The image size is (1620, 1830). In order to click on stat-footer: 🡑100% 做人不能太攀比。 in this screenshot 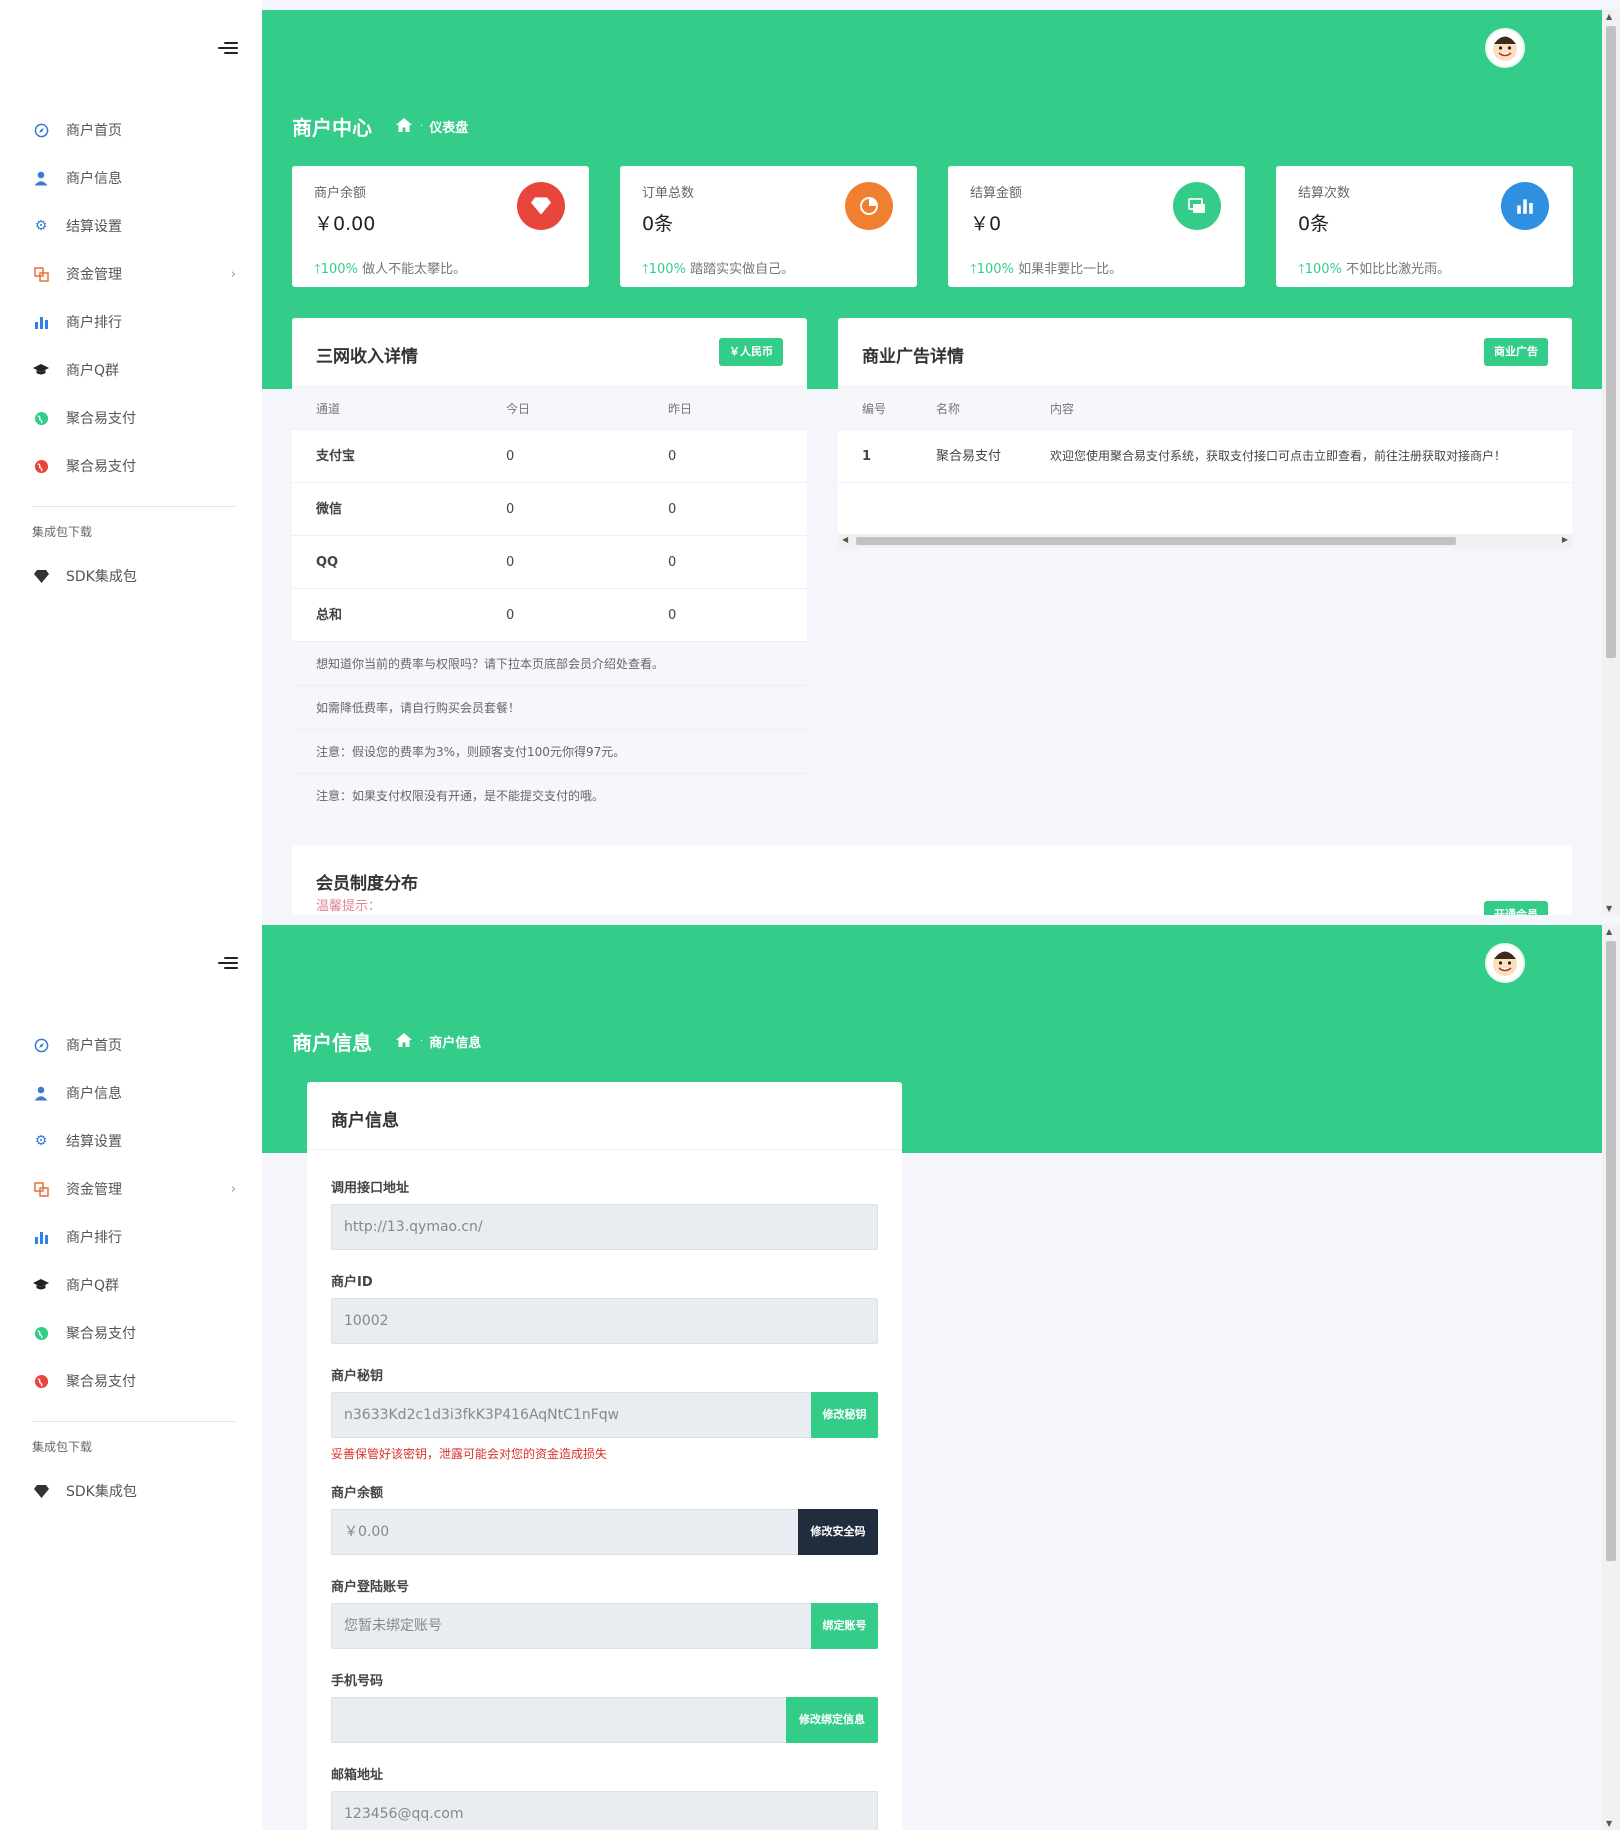, I will do `click(440, 270)`.